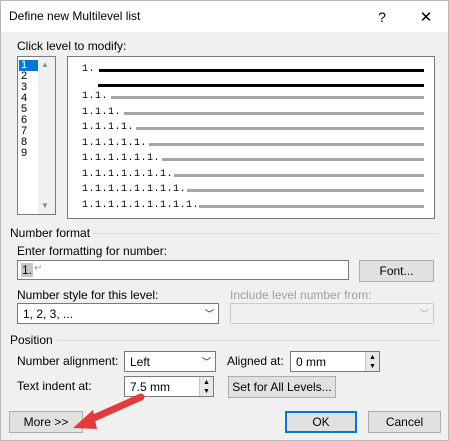 The image size is (449, 441). Describe the element at coordinates (266, 233) in the screenshot. I see `number-format-divider` at that location.